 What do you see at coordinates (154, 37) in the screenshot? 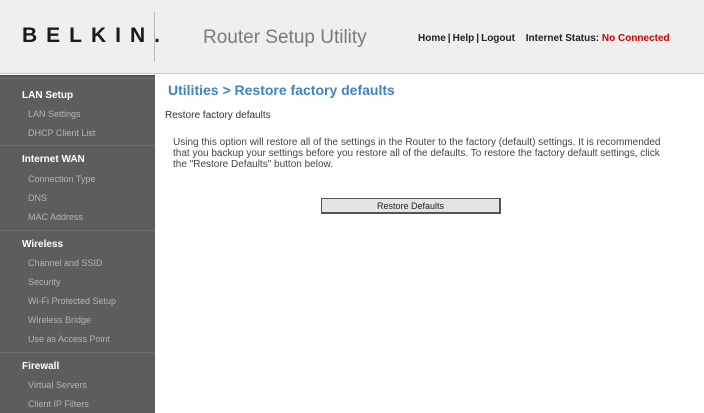
I see `header-divider` at bounding box center [154, 37].